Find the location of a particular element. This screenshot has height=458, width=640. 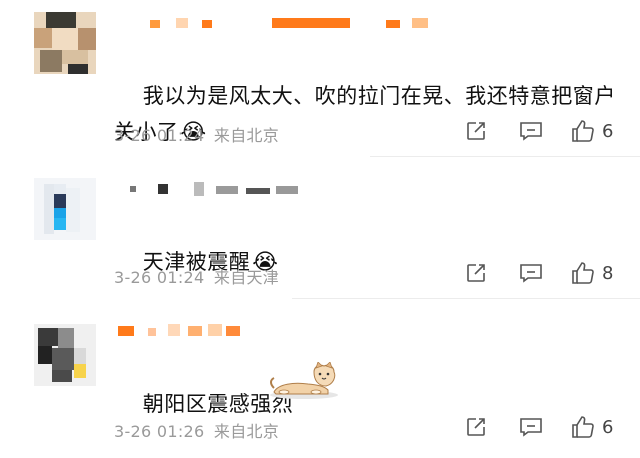

comment-meta: 3-26 01:24 来自天津 is located at coordinates (196, 276).